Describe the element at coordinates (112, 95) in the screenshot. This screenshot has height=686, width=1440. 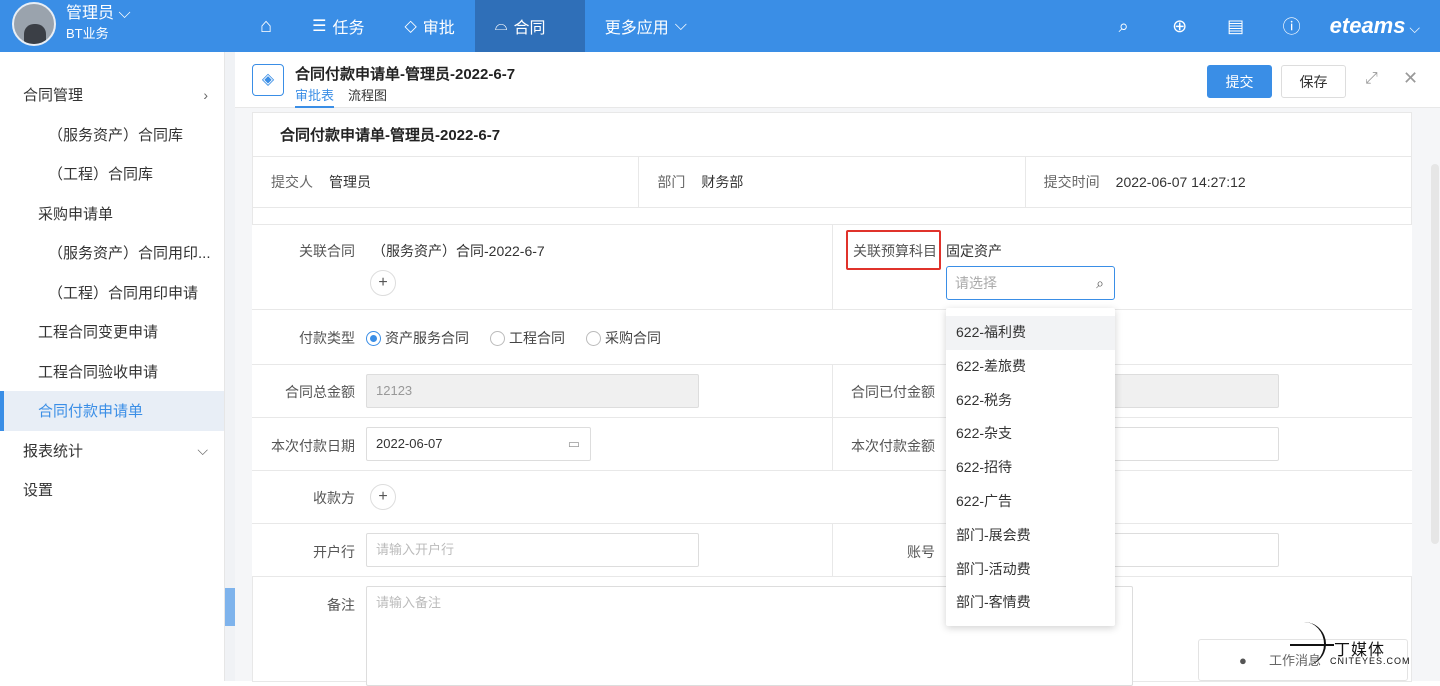
I see `sidebar-item-contract-management: 合同管理 ›` at that location.